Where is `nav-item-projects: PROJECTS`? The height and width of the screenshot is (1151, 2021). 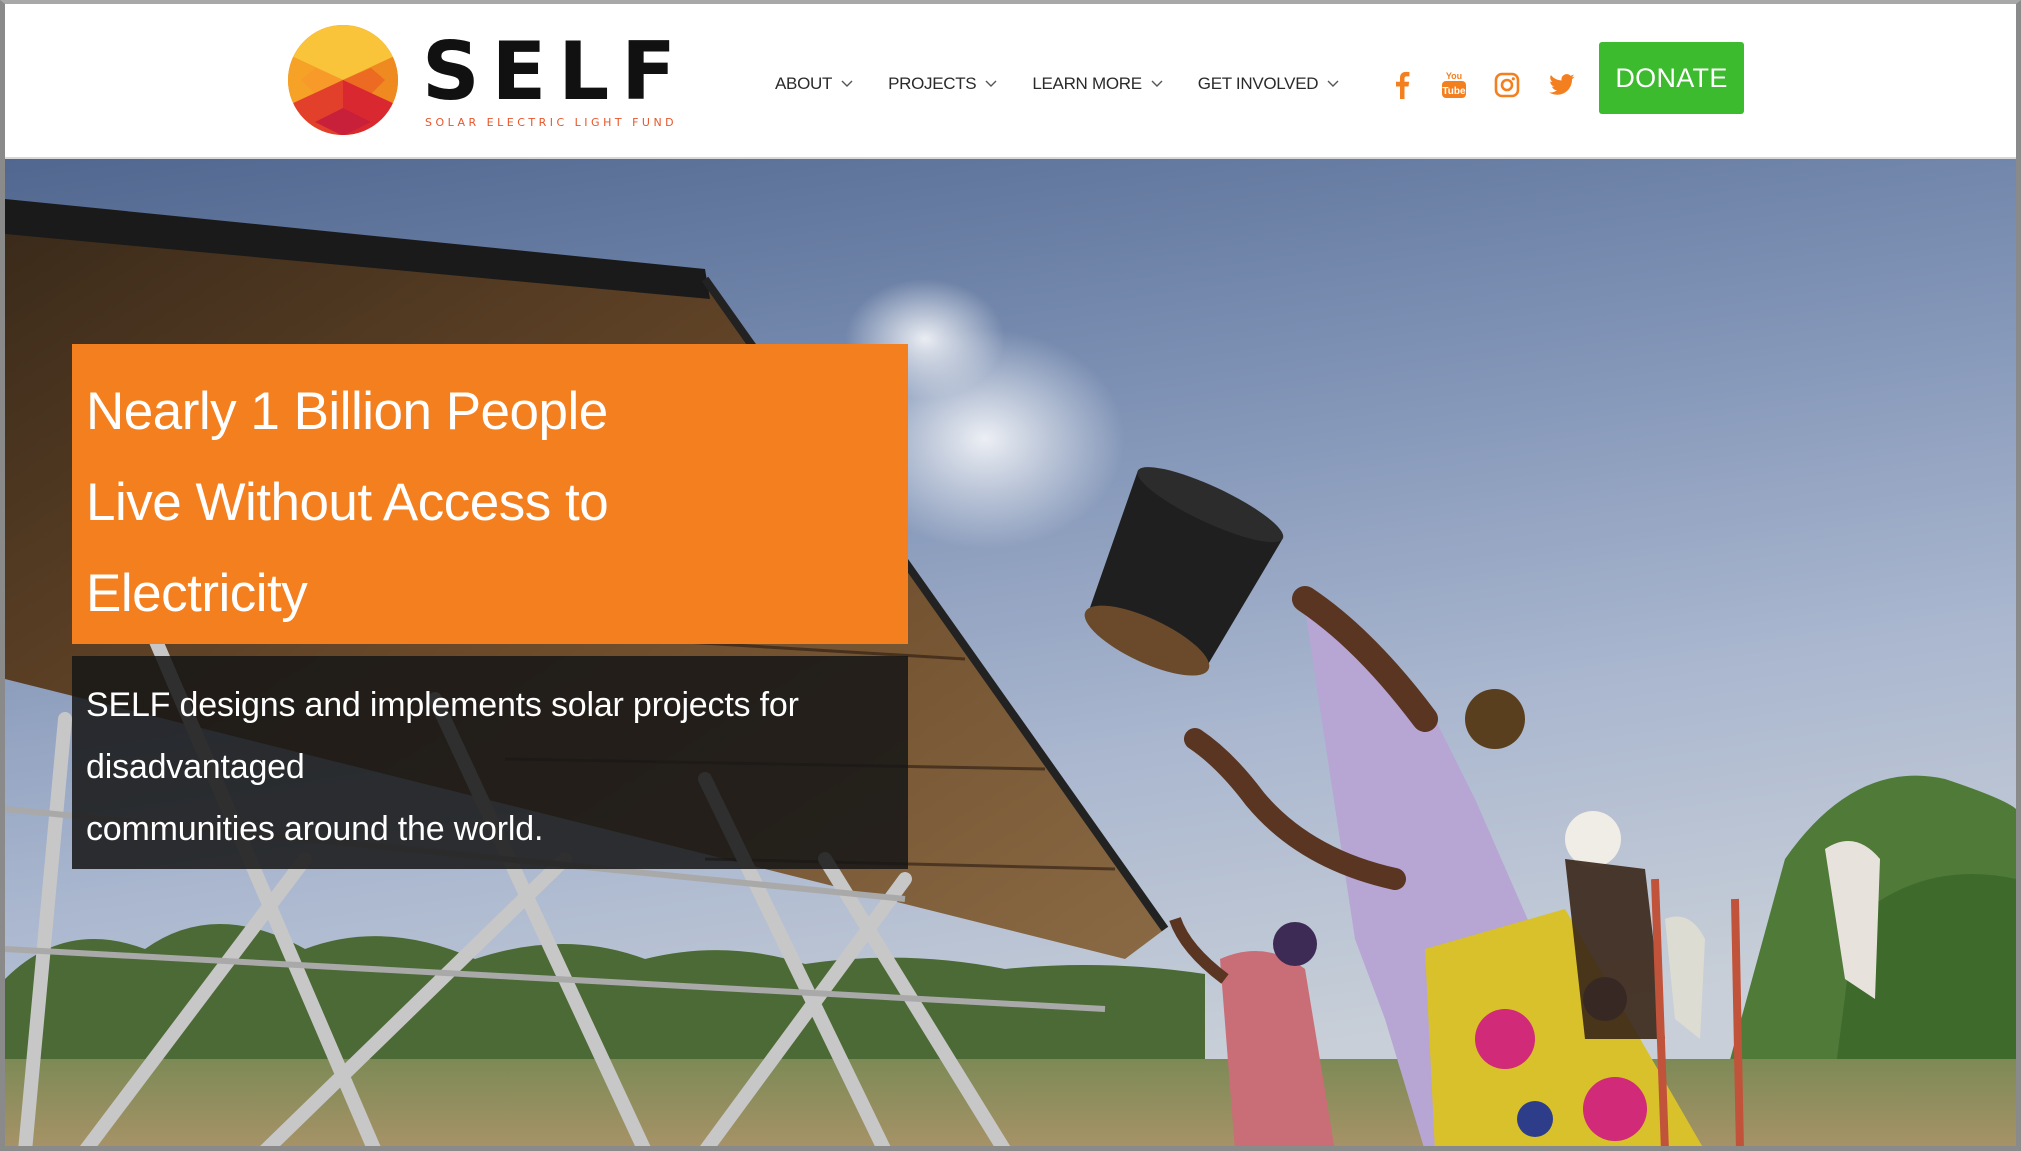
nav-item-projects: PROJECTS is located at coordinates (943, 84).